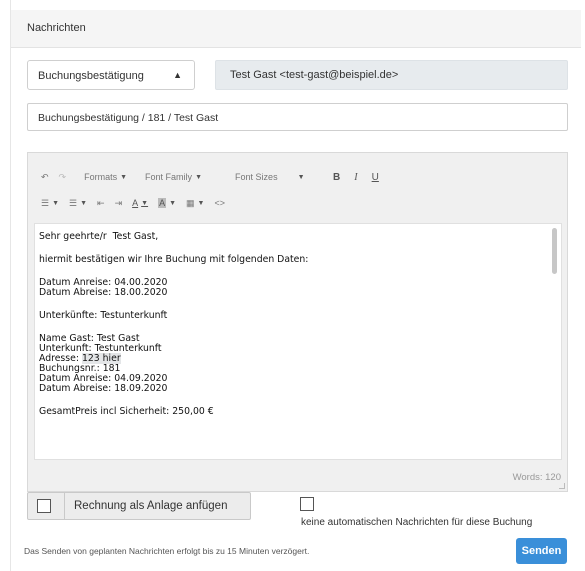 The height and width of the screenshot is (571, 585). I want to click on body-line: Sehr geehrte/r Test Gast,, so click(99, 236).